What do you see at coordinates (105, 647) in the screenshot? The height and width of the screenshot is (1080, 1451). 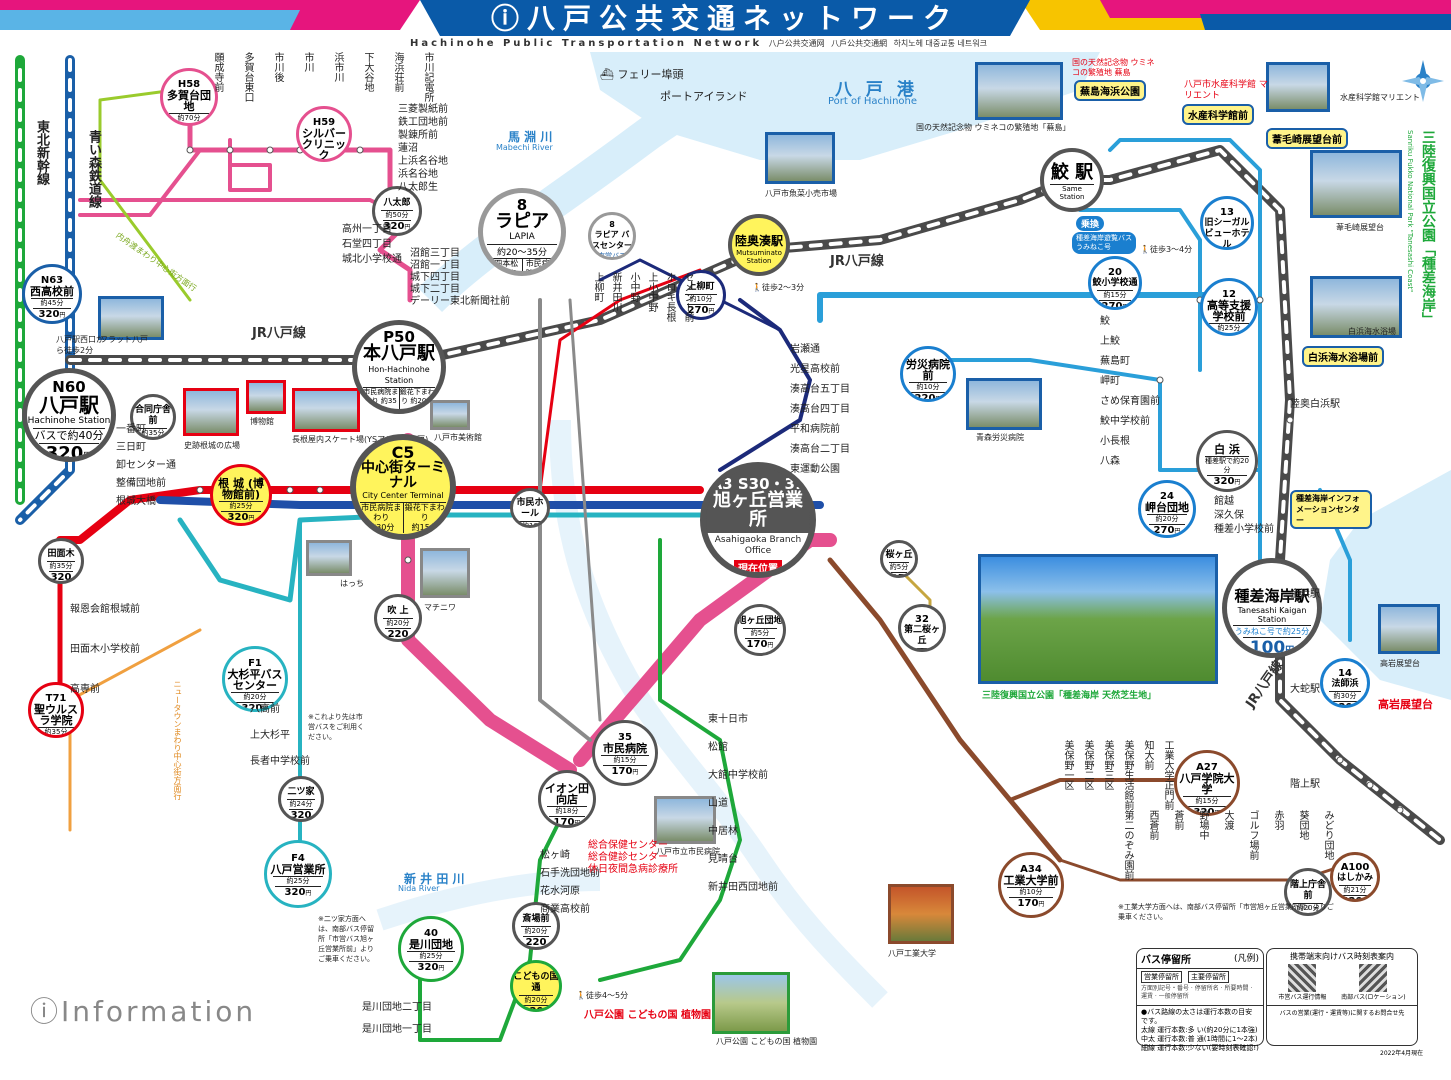 I see `stop-label-red-south: 田面木小学校前` at bounding box center [105, 647].